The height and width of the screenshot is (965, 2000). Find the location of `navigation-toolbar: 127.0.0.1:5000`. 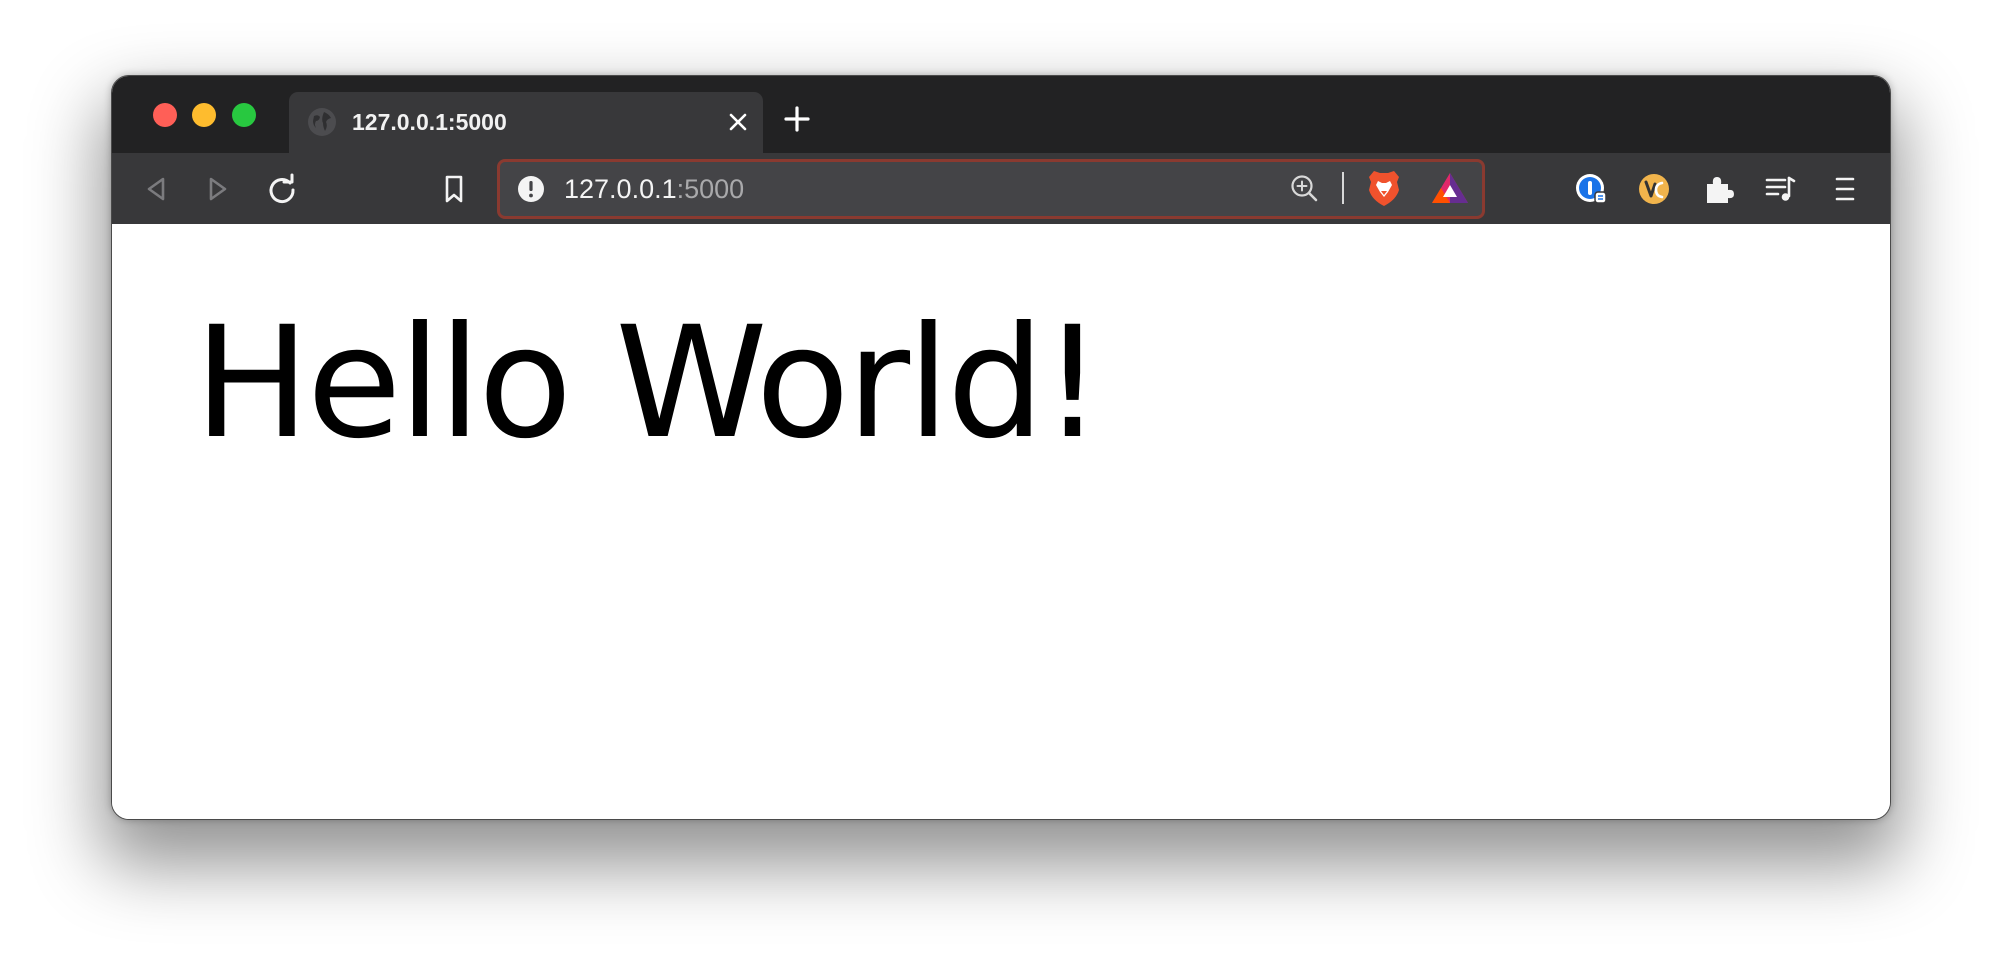

navigation-toolbar: 127.0.0.1:5000 is located at coordinates (1001, 188).